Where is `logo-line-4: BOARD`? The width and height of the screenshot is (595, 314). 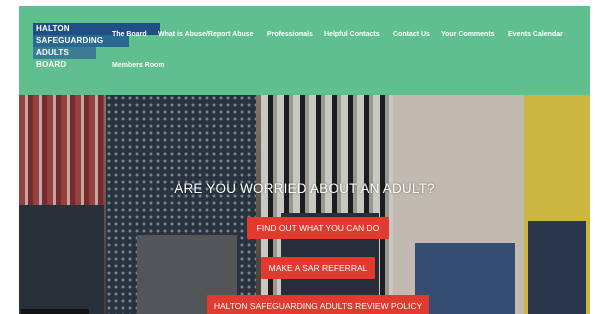 logo-line-4: BOARD is located at coordinates (64, 65).